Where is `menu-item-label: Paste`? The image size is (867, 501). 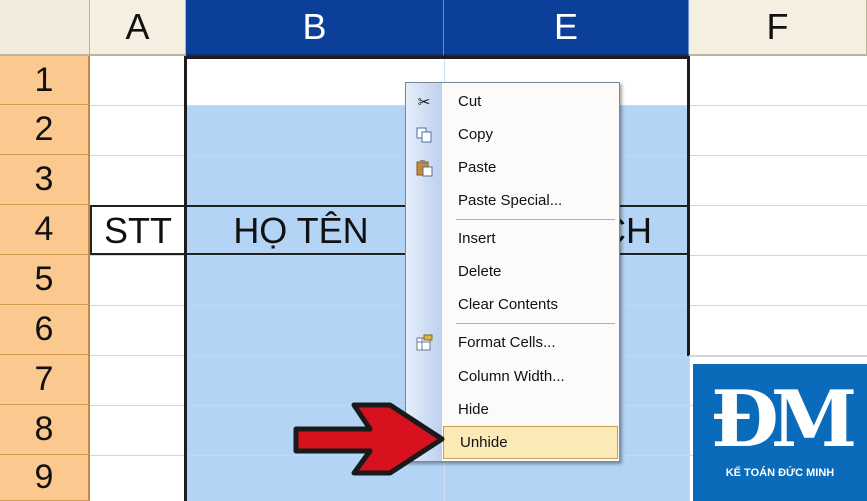
menu-item-label: Paste is located at coordinates (477, 167).